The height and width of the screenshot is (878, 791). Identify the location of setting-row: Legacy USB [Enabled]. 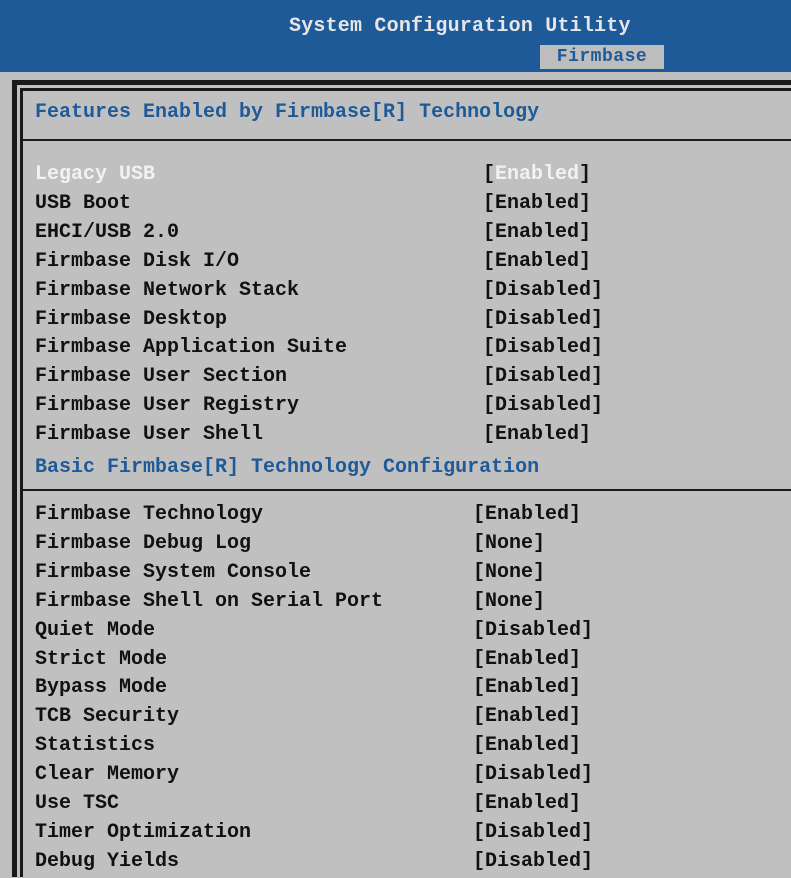
(405, 177).